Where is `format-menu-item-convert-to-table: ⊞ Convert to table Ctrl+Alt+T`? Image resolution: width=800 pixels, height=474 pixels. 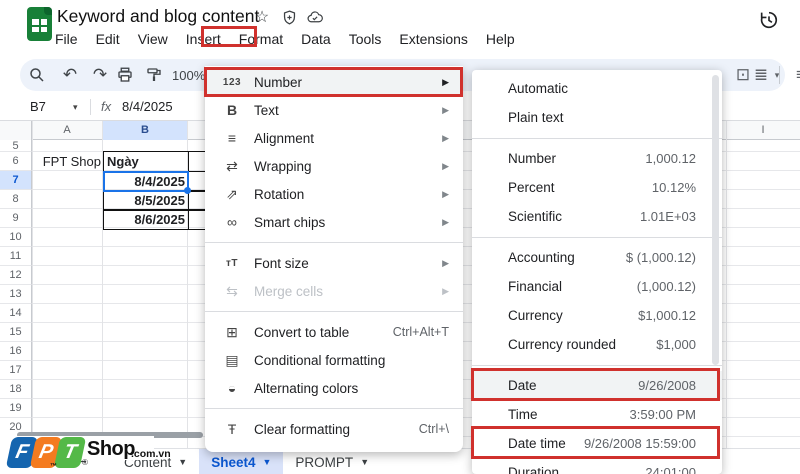 format-menu-item-convert-to-table: ⊞ Convert to table Ctrl+Alt+T is located at coordinates (334, 332).